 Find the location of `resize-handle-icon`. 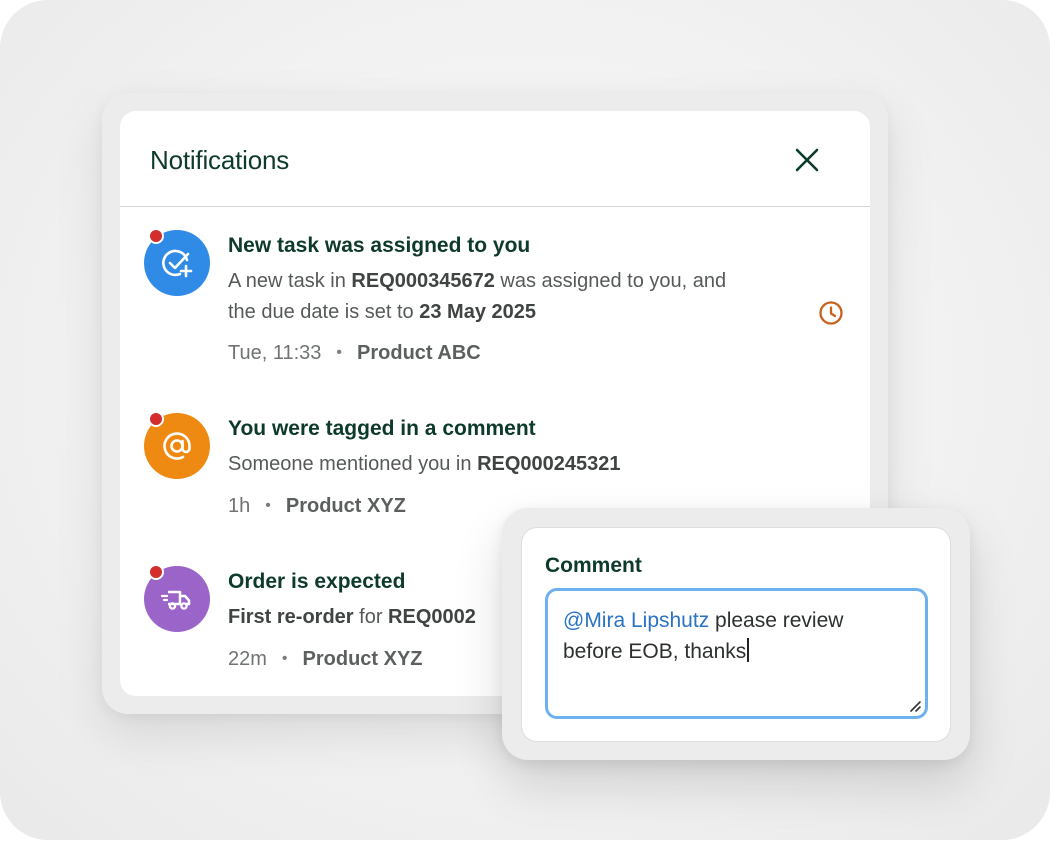

resize-handle-icon is located at coordinates (915, 706).